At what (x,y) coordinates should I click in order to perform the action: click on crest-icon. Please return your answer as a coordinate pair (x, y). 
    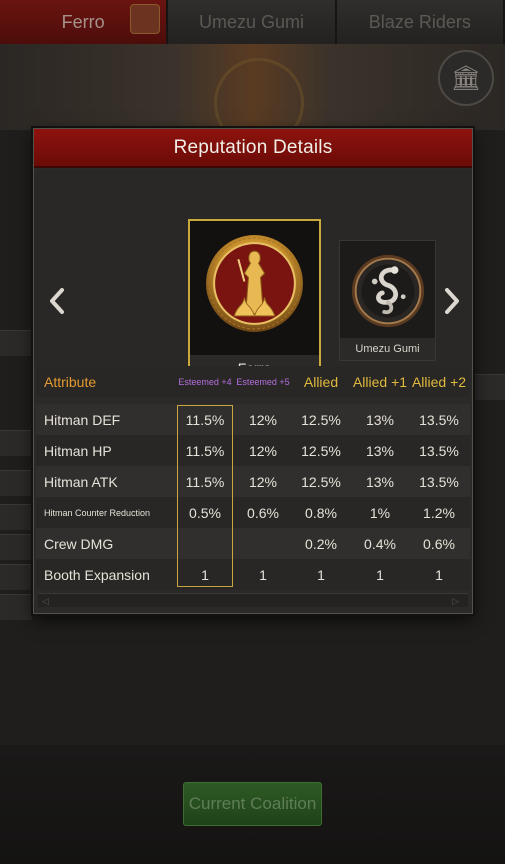
    Looking at the image, I should click on (145, 19).